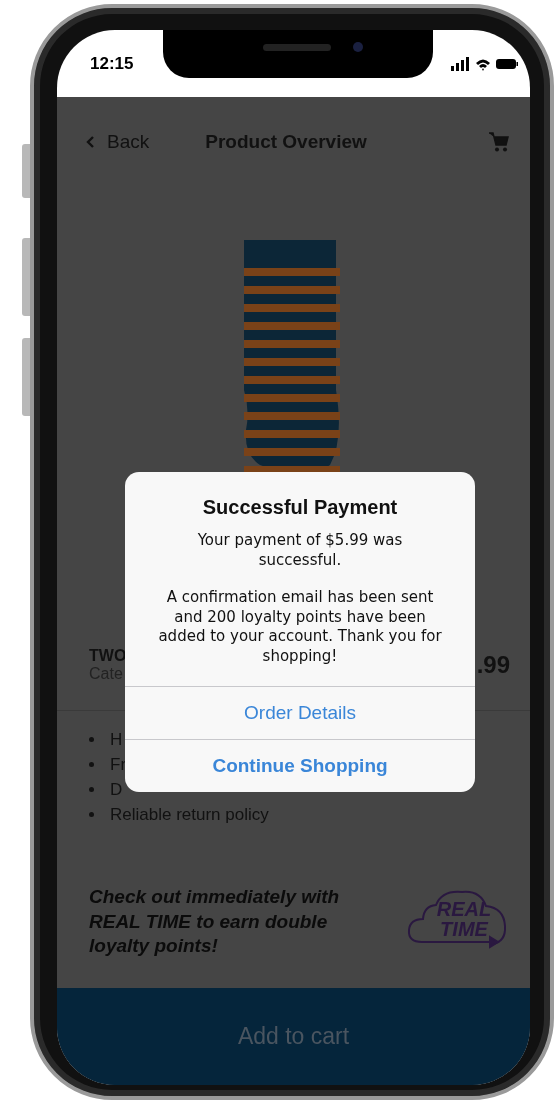 This screenshot has height=1104, width=554. Describe the element at coordinates (300, 550) in the screenshot. I see `dialog-message: Your payment of $5.99 was successful.` at that location.